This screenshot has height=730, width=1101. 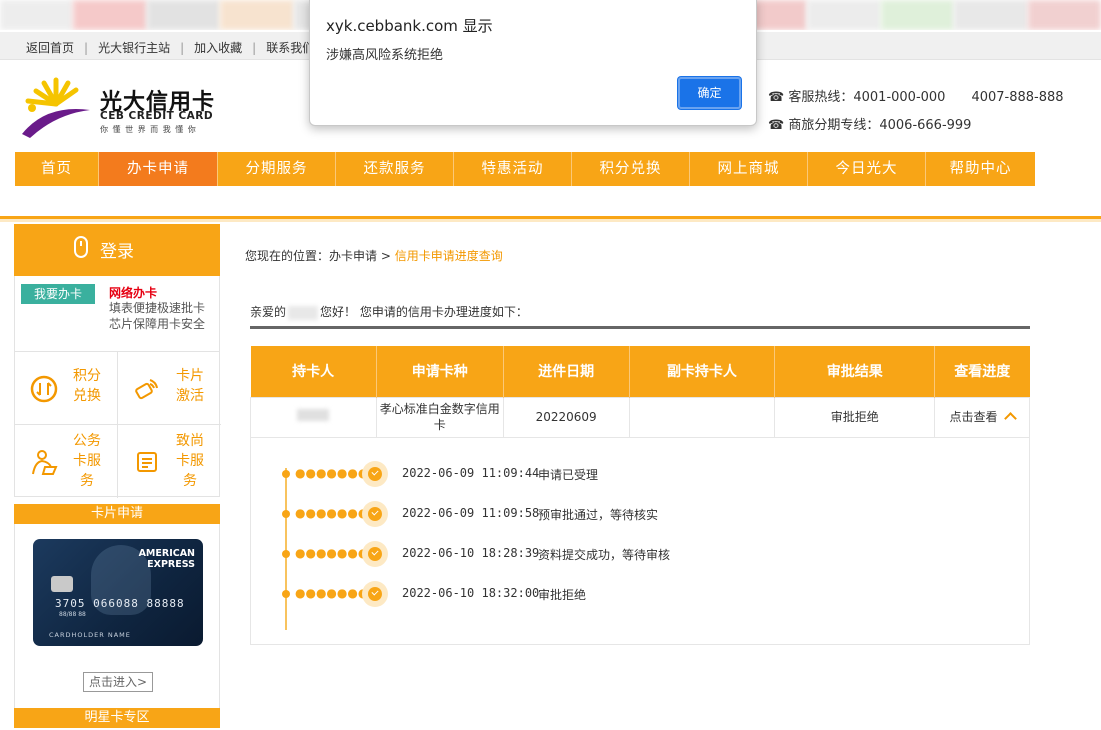 I want to click on cell-result: 审批拒绝, so click(x=855, y=417).